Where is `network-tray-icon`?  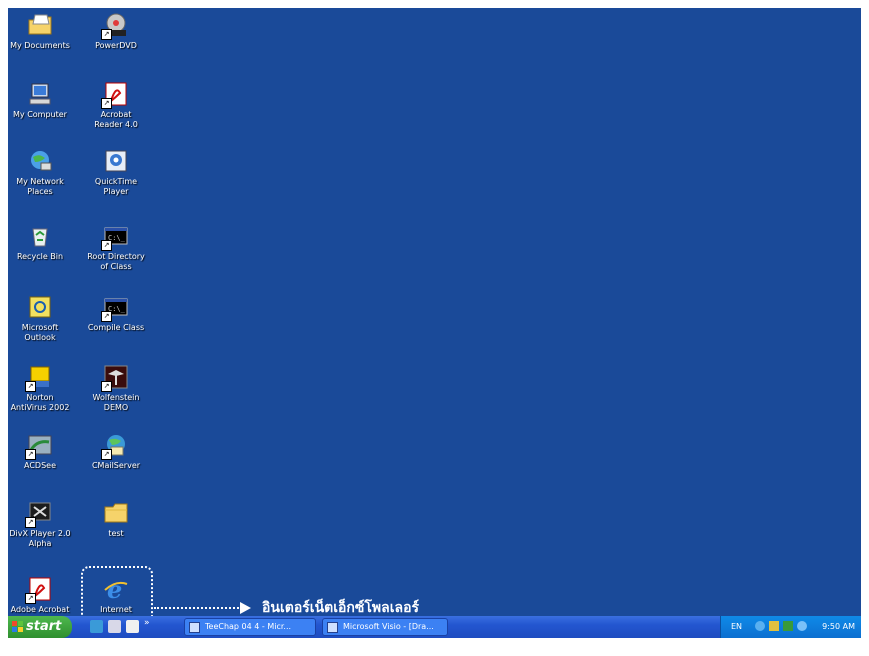
network-tray-icon is located at coordinates (760, 626).